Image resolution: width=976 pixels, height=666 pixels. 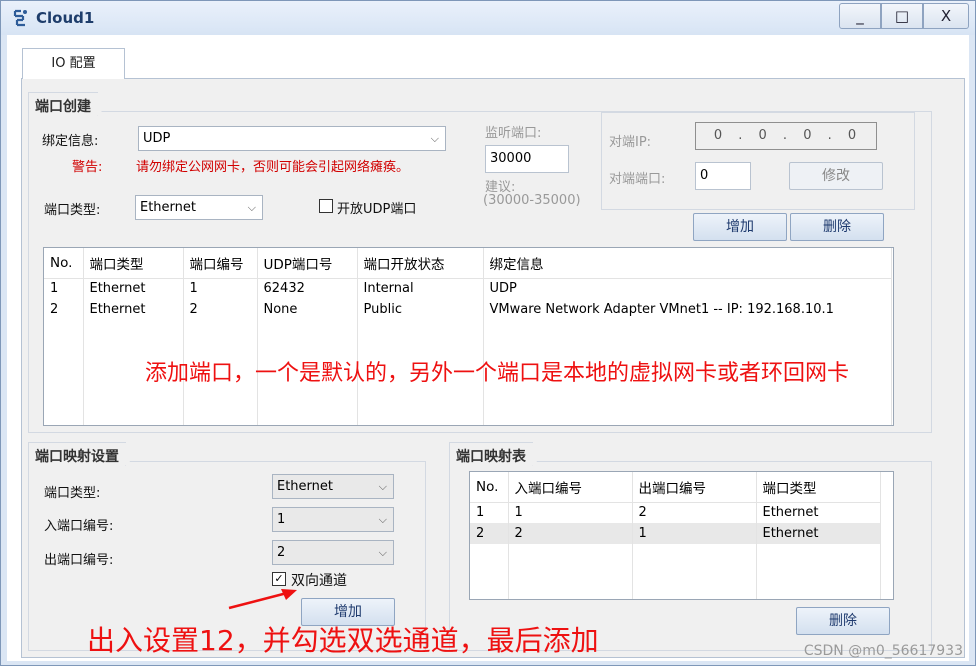 I want to click on out-port-value: 2, so click(x=281, y=552).